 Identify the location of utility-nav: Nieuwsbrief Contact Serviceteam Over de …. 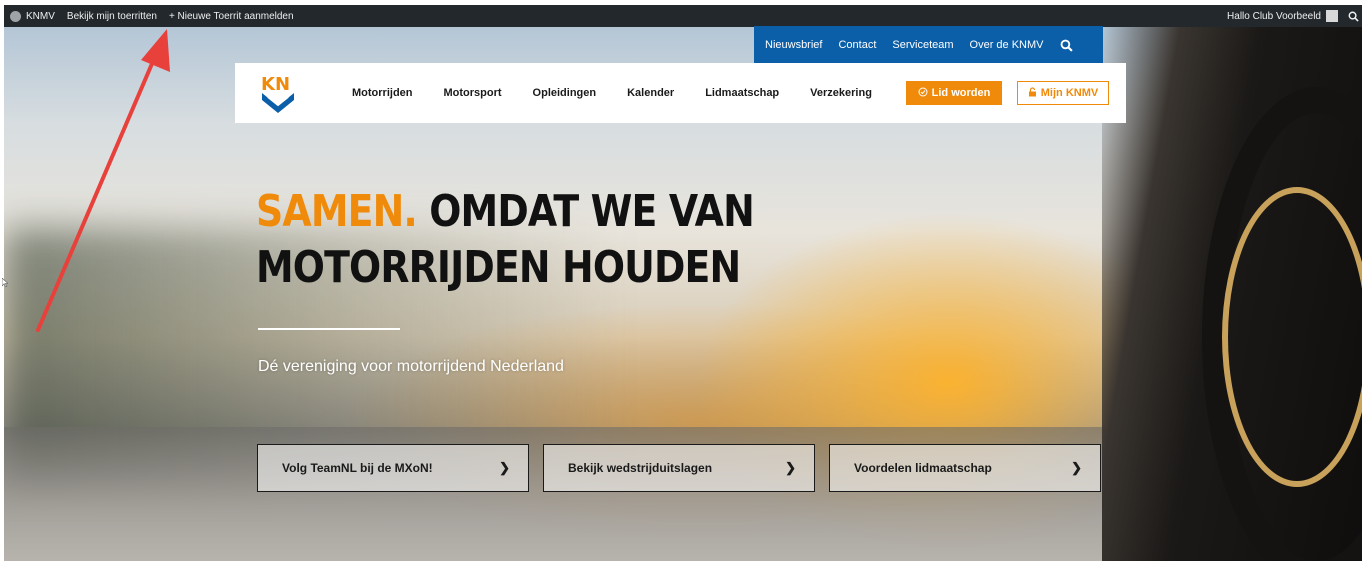
(928, 45).